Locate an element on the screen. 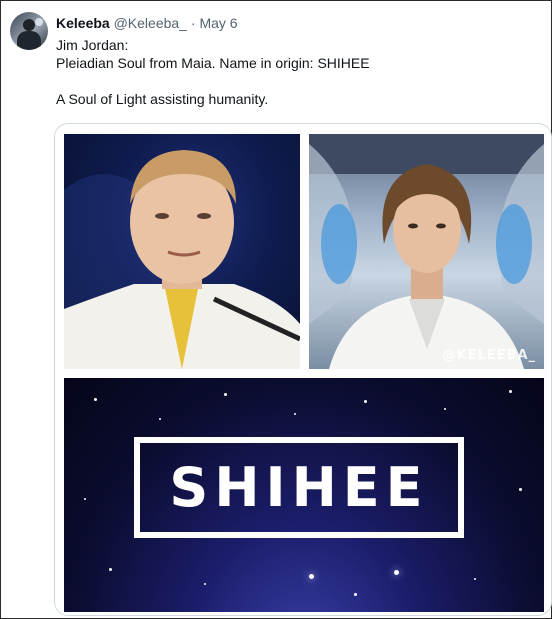  avatar-head is located at coordinates (29, 25).